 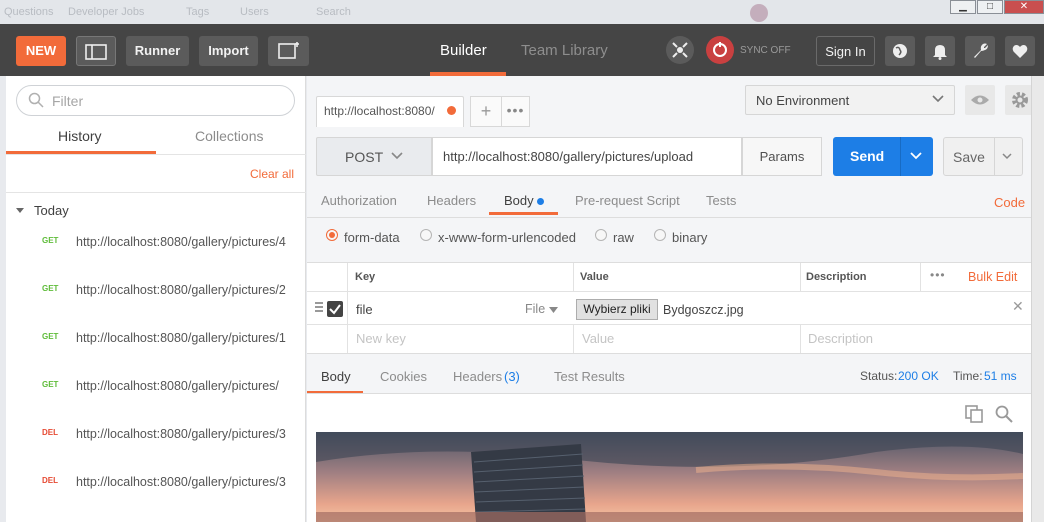 I want to click on response-tab-body: Body, so click(x=336, y=376).